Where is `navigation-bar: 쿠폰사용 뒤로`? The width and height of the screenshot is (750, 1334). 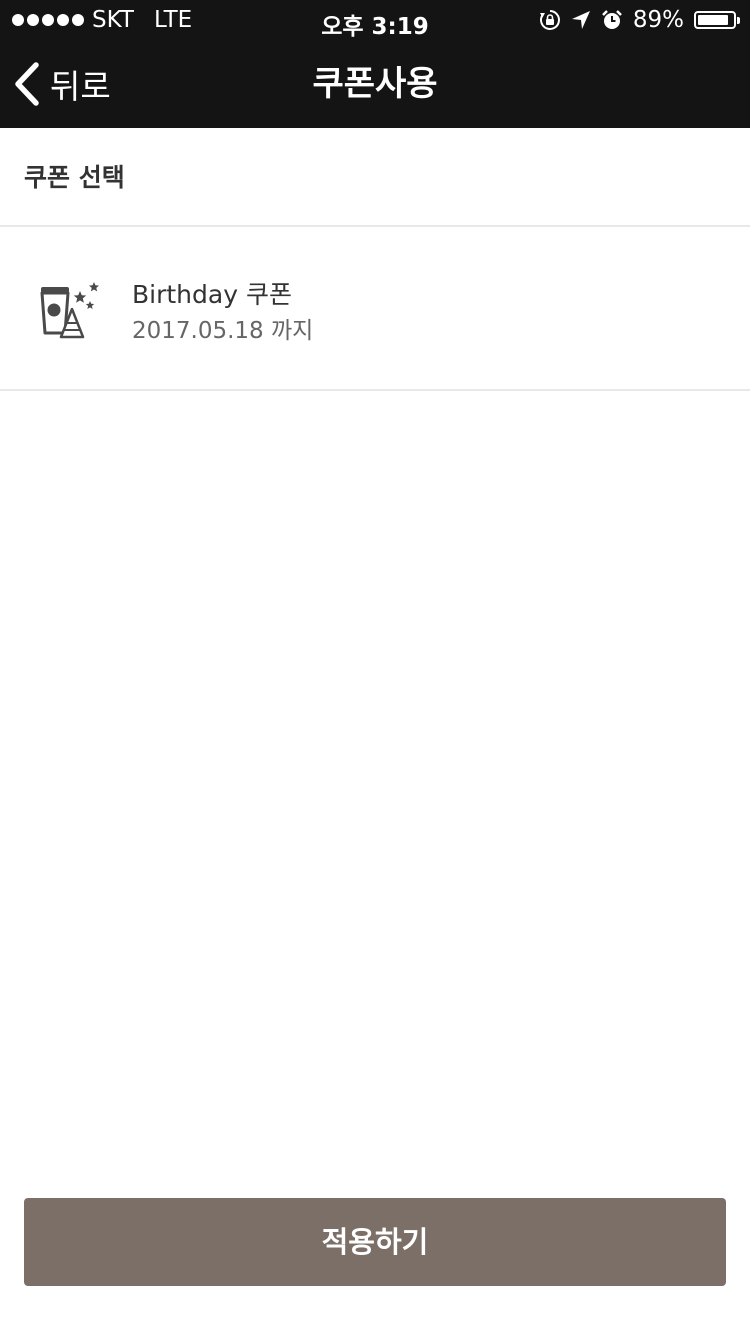
navigation-bar: 쿠폰사용 뒤로 is located at coordinates (375, 84).